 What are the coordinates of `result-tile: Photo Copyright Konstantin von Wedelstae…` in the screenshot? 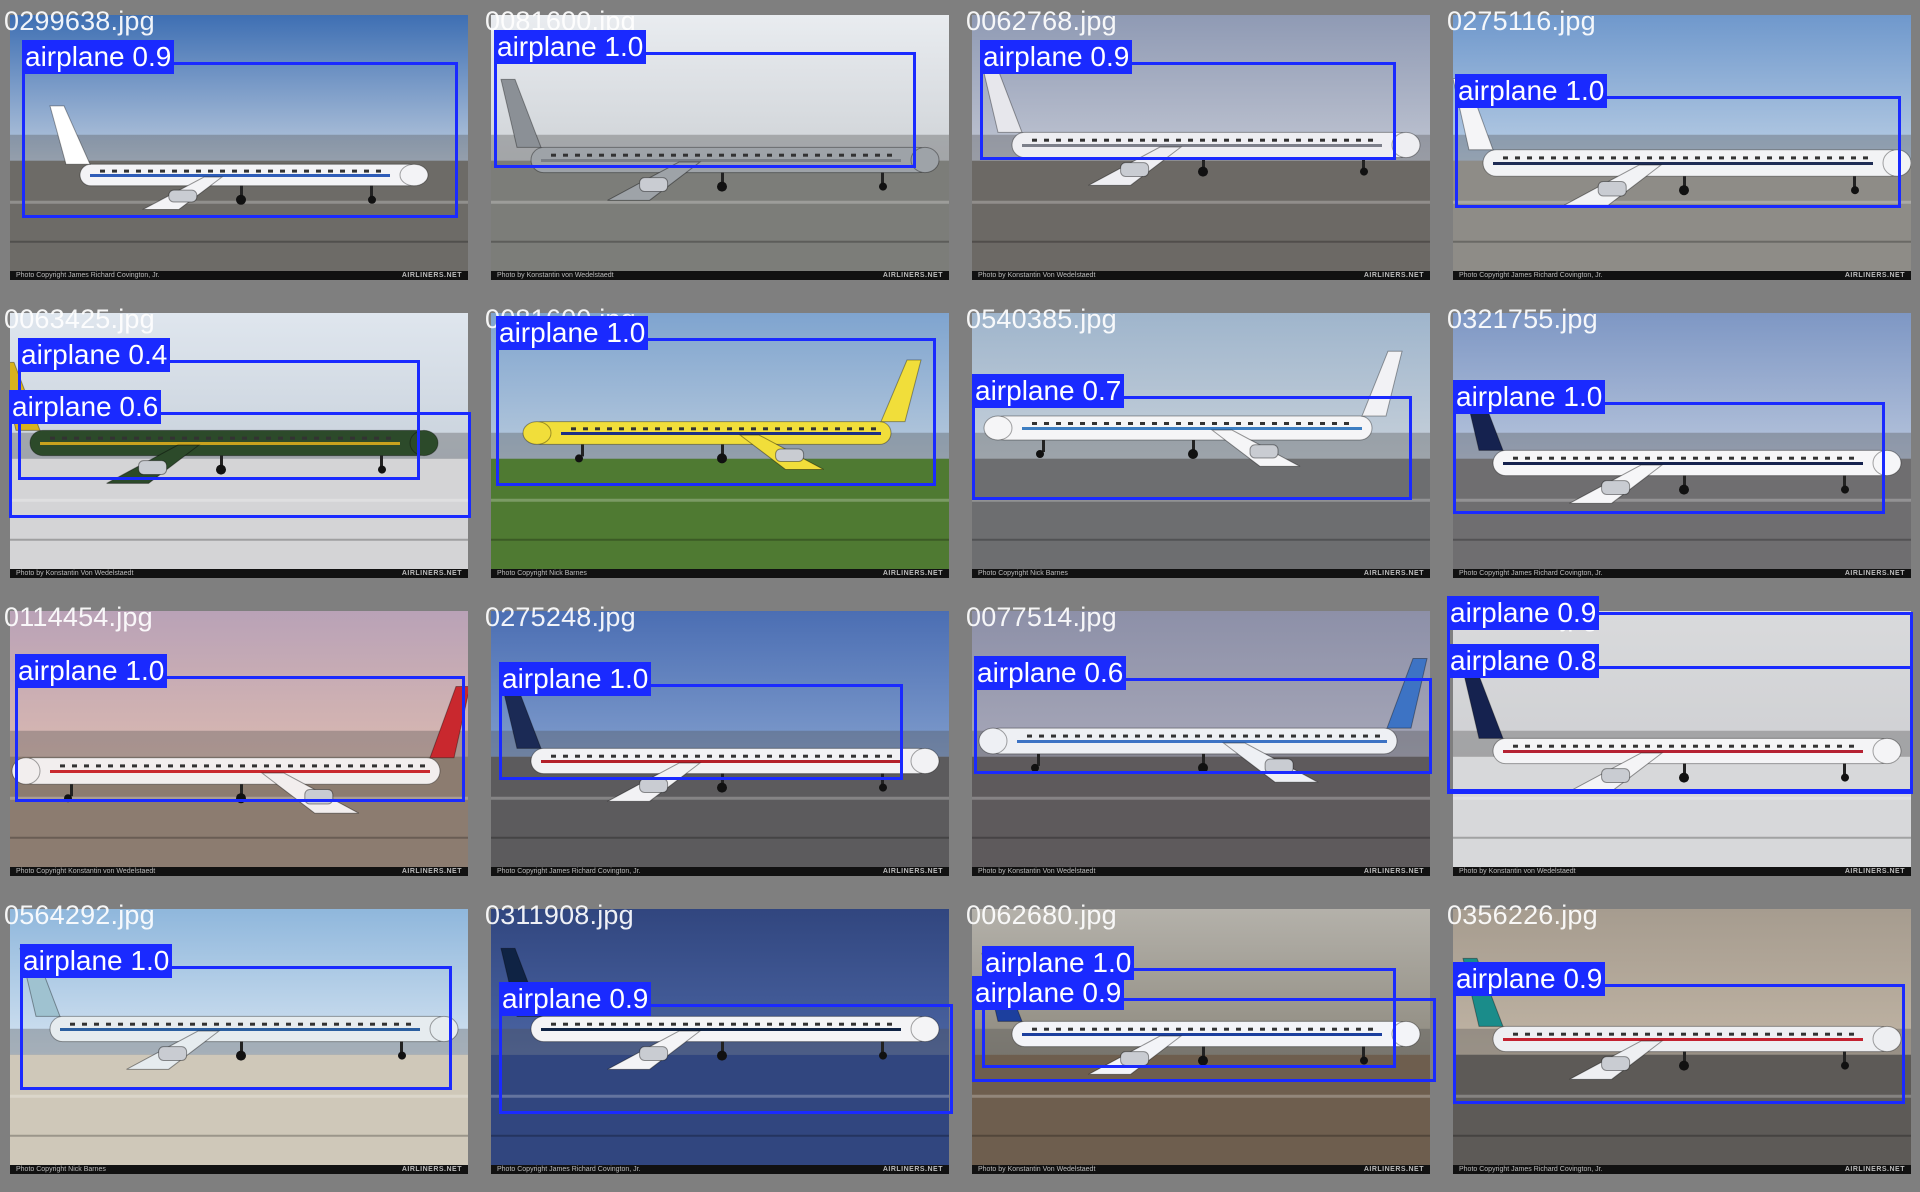 It's located at (240, 745).